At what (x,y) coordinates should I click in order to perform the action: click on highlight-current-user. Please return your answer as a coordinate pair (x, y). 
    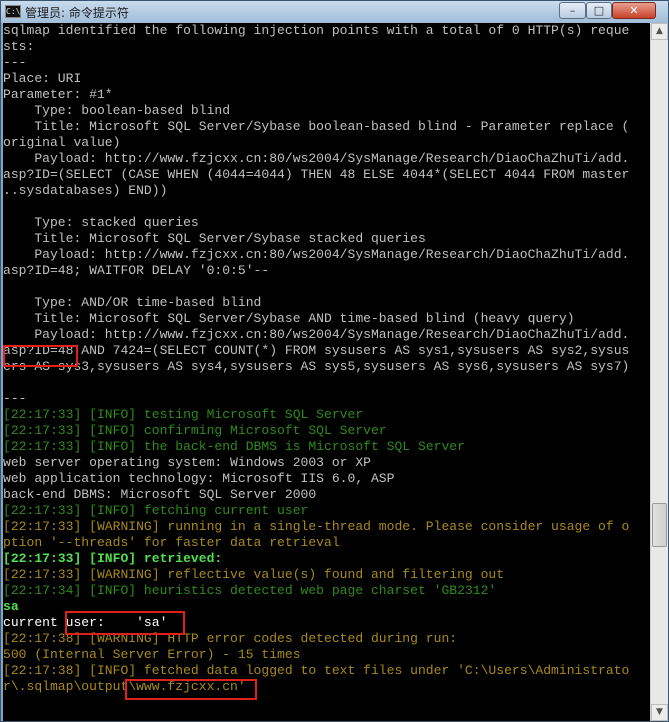
    Looking at the image, I should click on (125, 623).